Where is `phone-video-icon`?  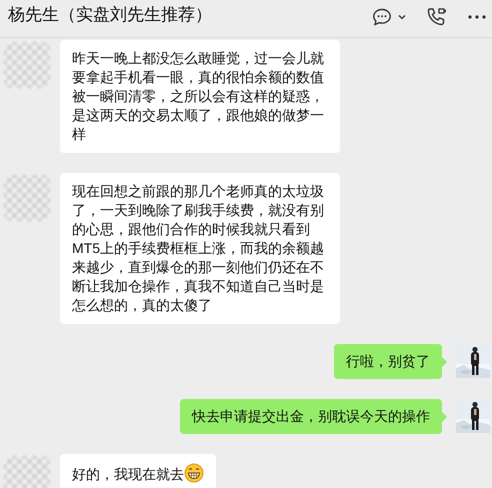 phone-video-icon is located at coordinates (437, 16).